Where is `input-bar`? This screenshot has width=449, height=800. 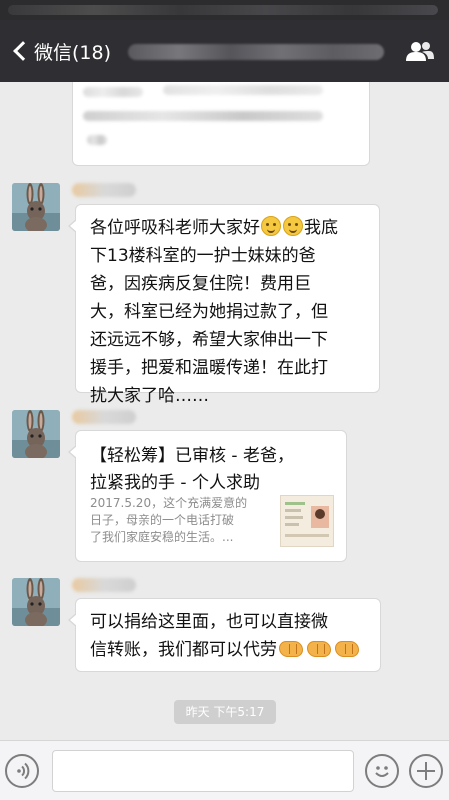
input-bar is located at coordinates (224, 770).